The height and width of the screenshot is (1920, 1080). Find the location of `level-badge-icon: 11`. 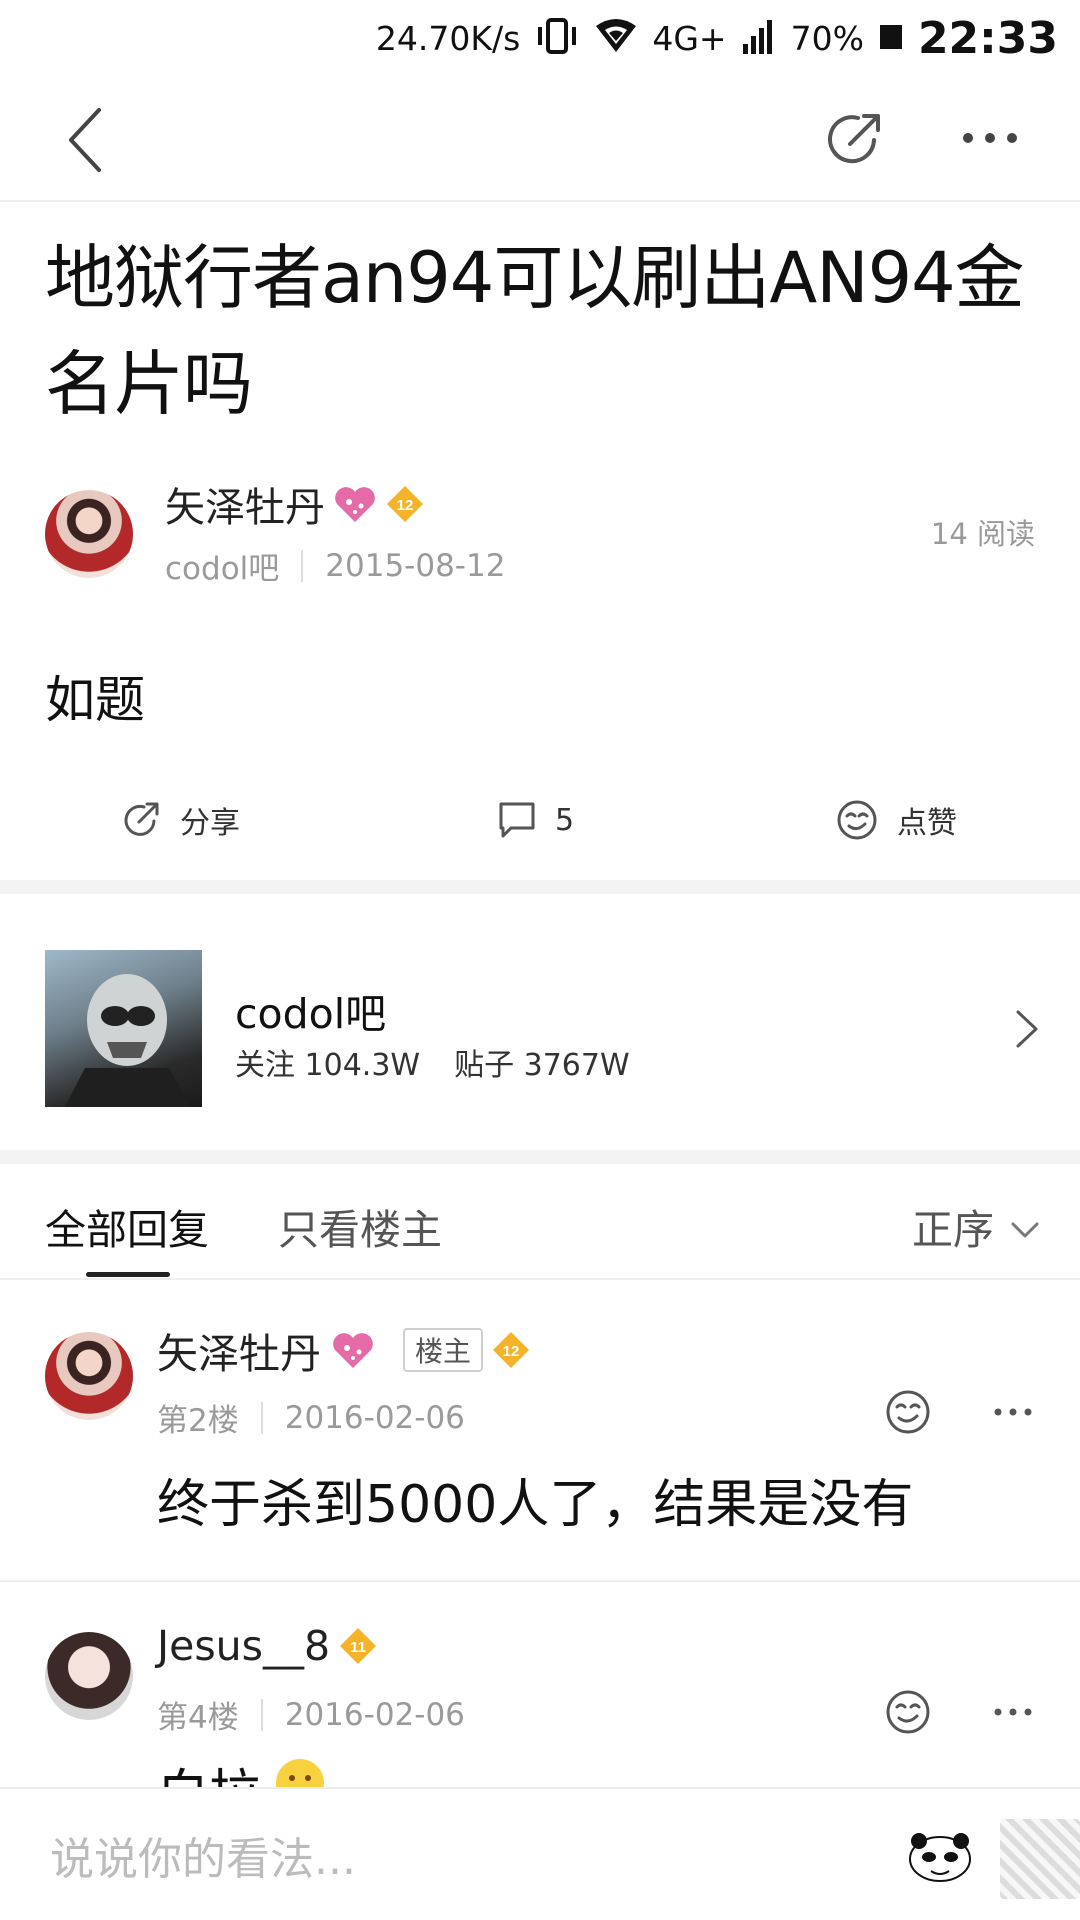

level-badge-icon: 11 is located at coordinates (358, 1646).